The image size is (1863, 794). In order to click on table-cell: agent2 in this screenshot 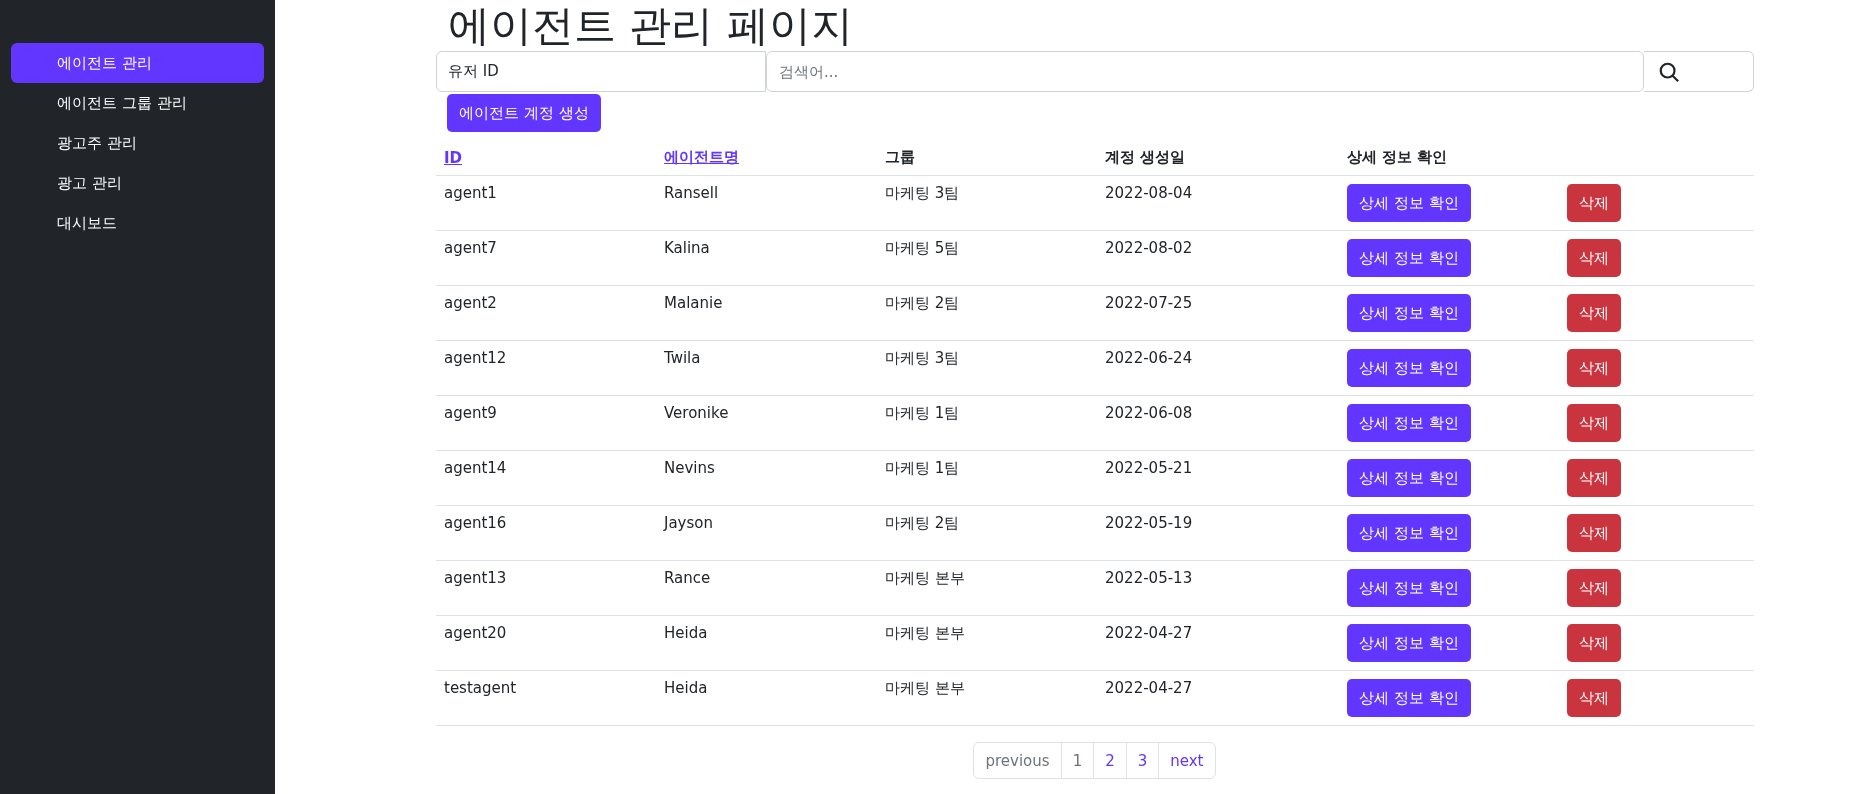, I will do `click(470, 303)`.